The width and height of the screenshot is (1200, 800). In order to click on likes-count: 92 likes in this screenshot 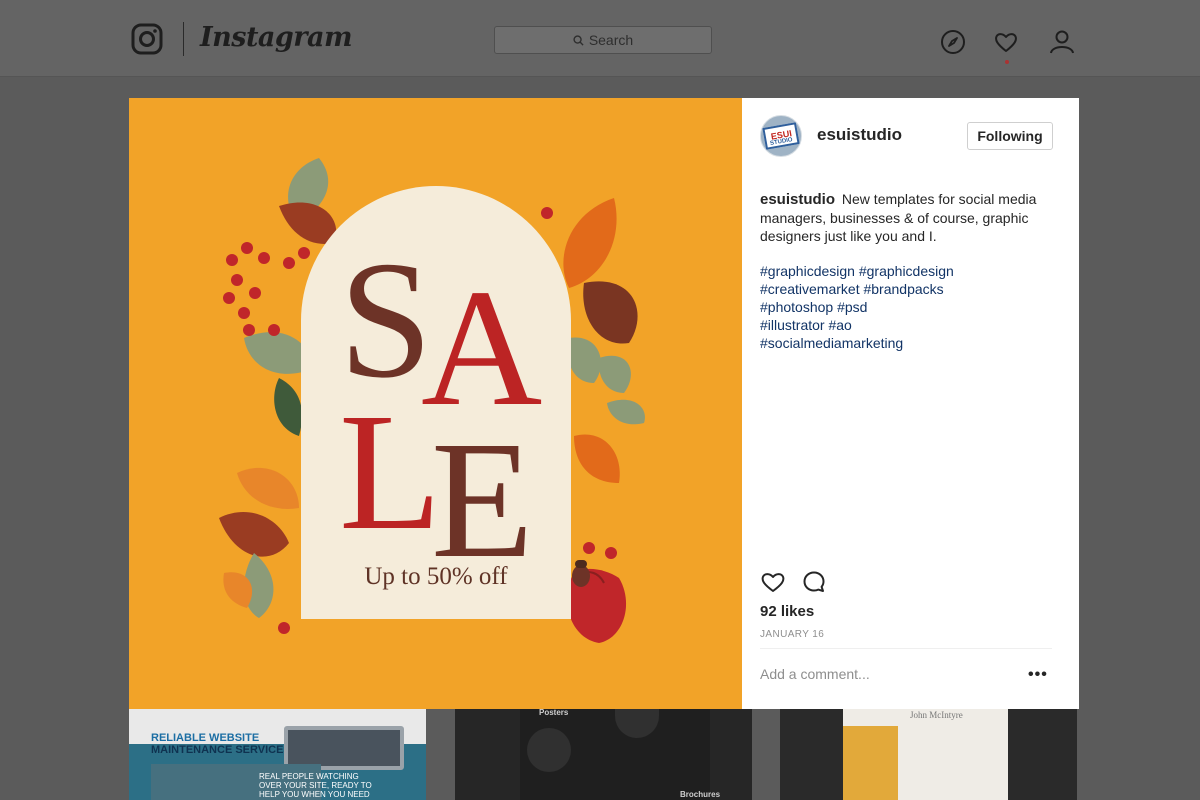, I will do `click(787, 611)`.